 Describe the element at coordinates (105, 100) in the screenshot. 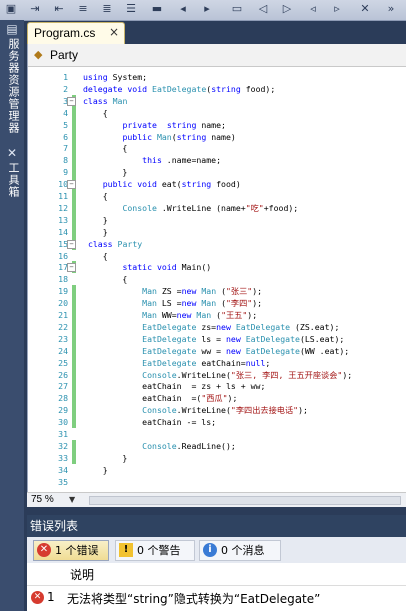

I see `code-text: class Man` at that location.